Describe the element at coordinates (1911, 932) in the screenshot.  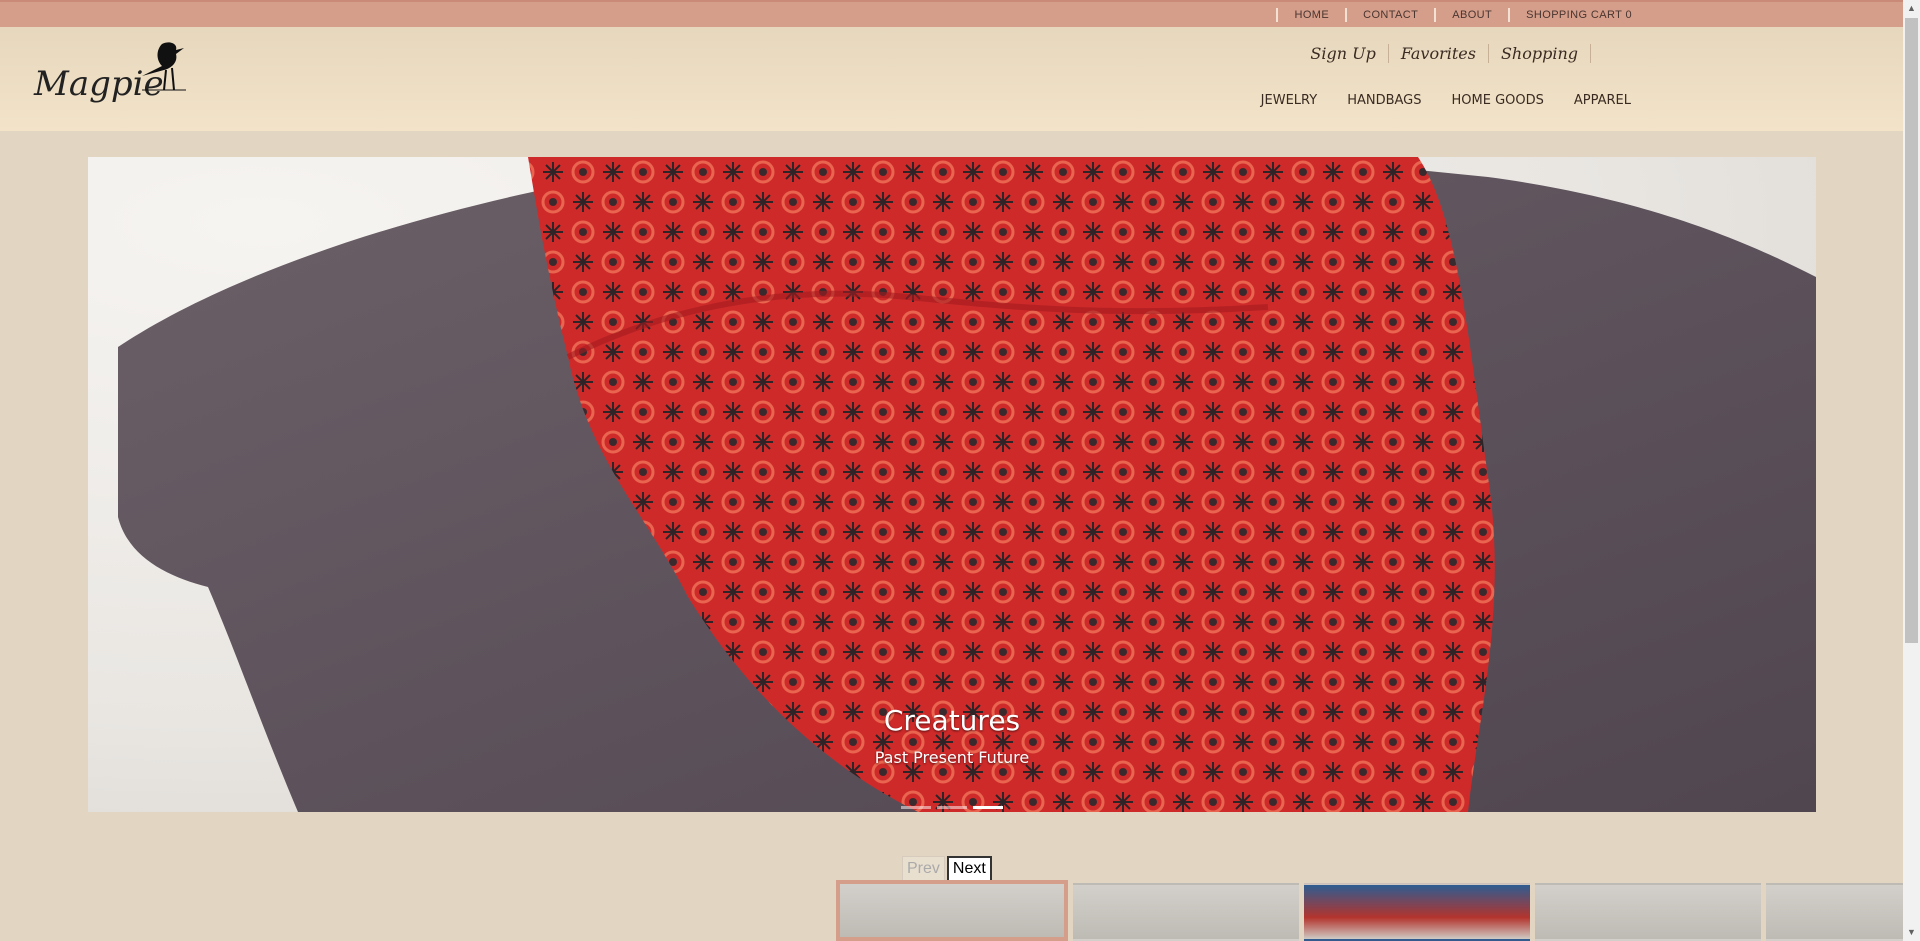
I see `scroll-down-arrow-icon: ▼` at that location.